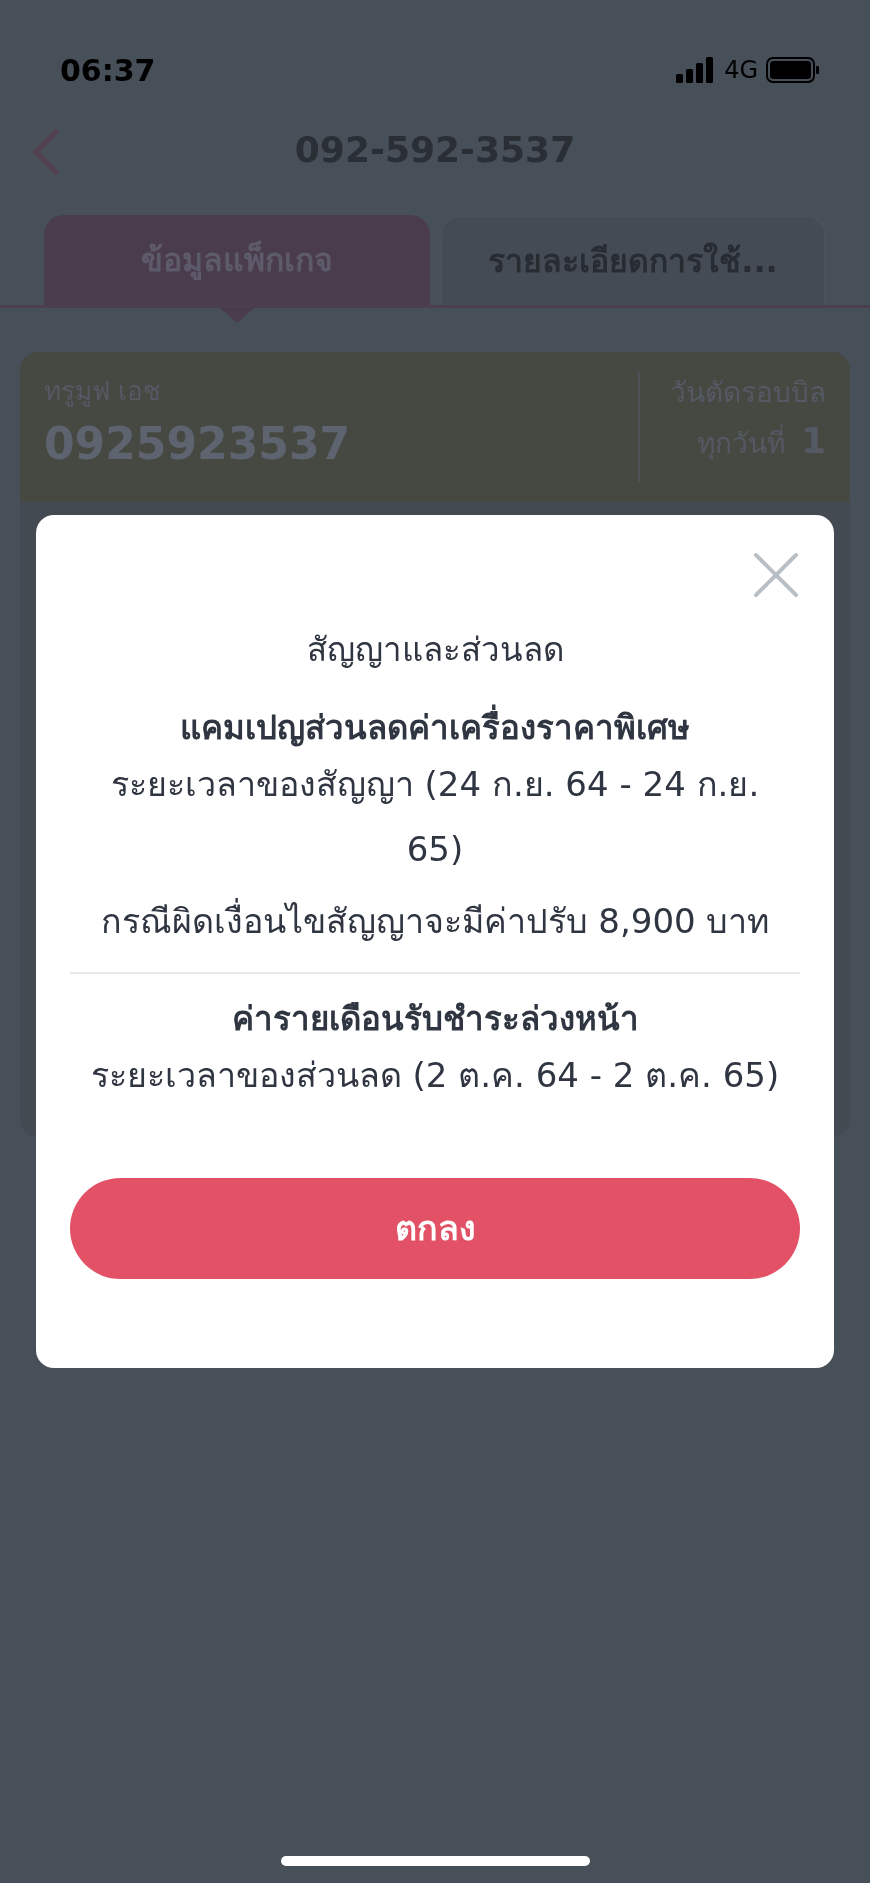  Describe the element at coordinates (435, 921) in the screenshot. I see `detail-text: กรณีผิดเงื่อนไขสัญญาจะมีค่าปรับ 8,900 บาท` at that location.